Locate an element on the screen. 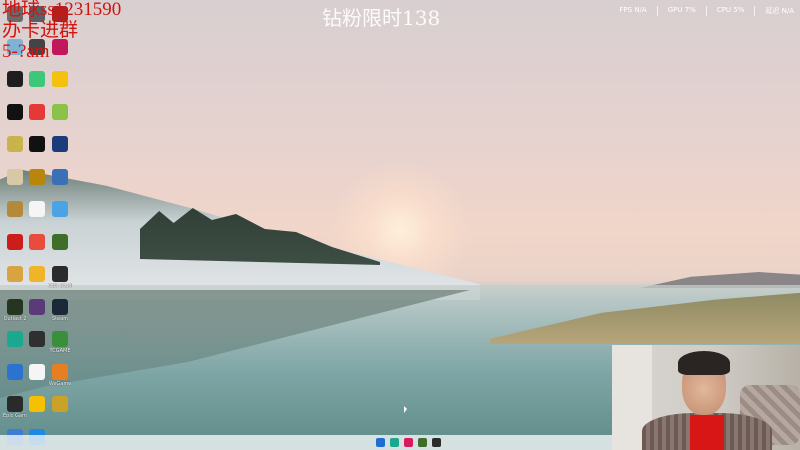 This screenshot has width=800, height=450. file-icon is located at coordinates (37, 371).